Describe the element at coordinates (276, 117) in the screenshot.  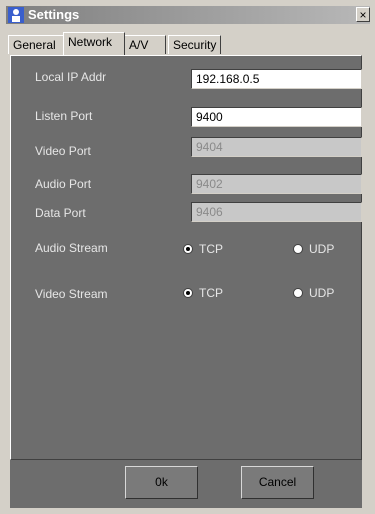
I see `listen-port-input` at that location.